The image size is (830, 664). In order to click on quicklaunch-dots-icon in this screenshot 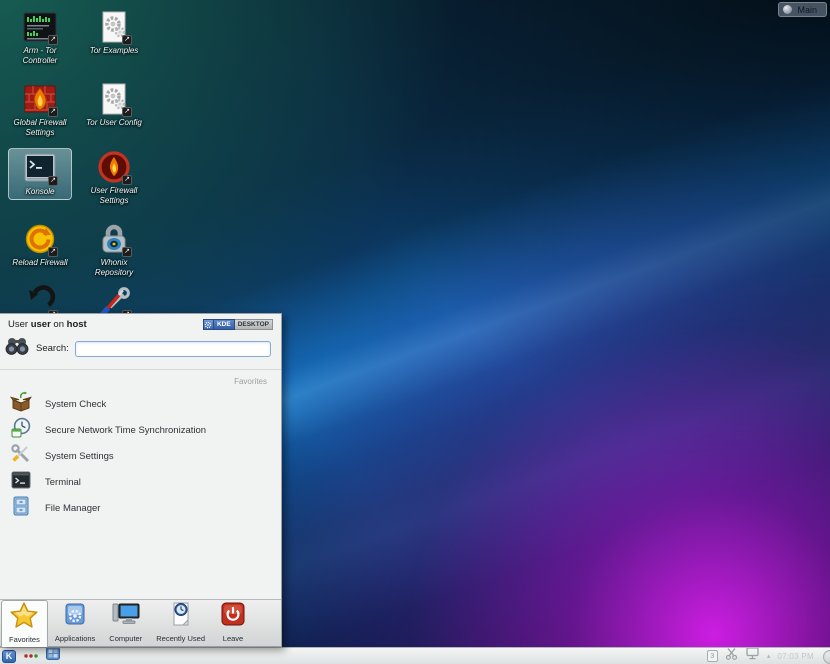, I will do `click(31, 656)`.